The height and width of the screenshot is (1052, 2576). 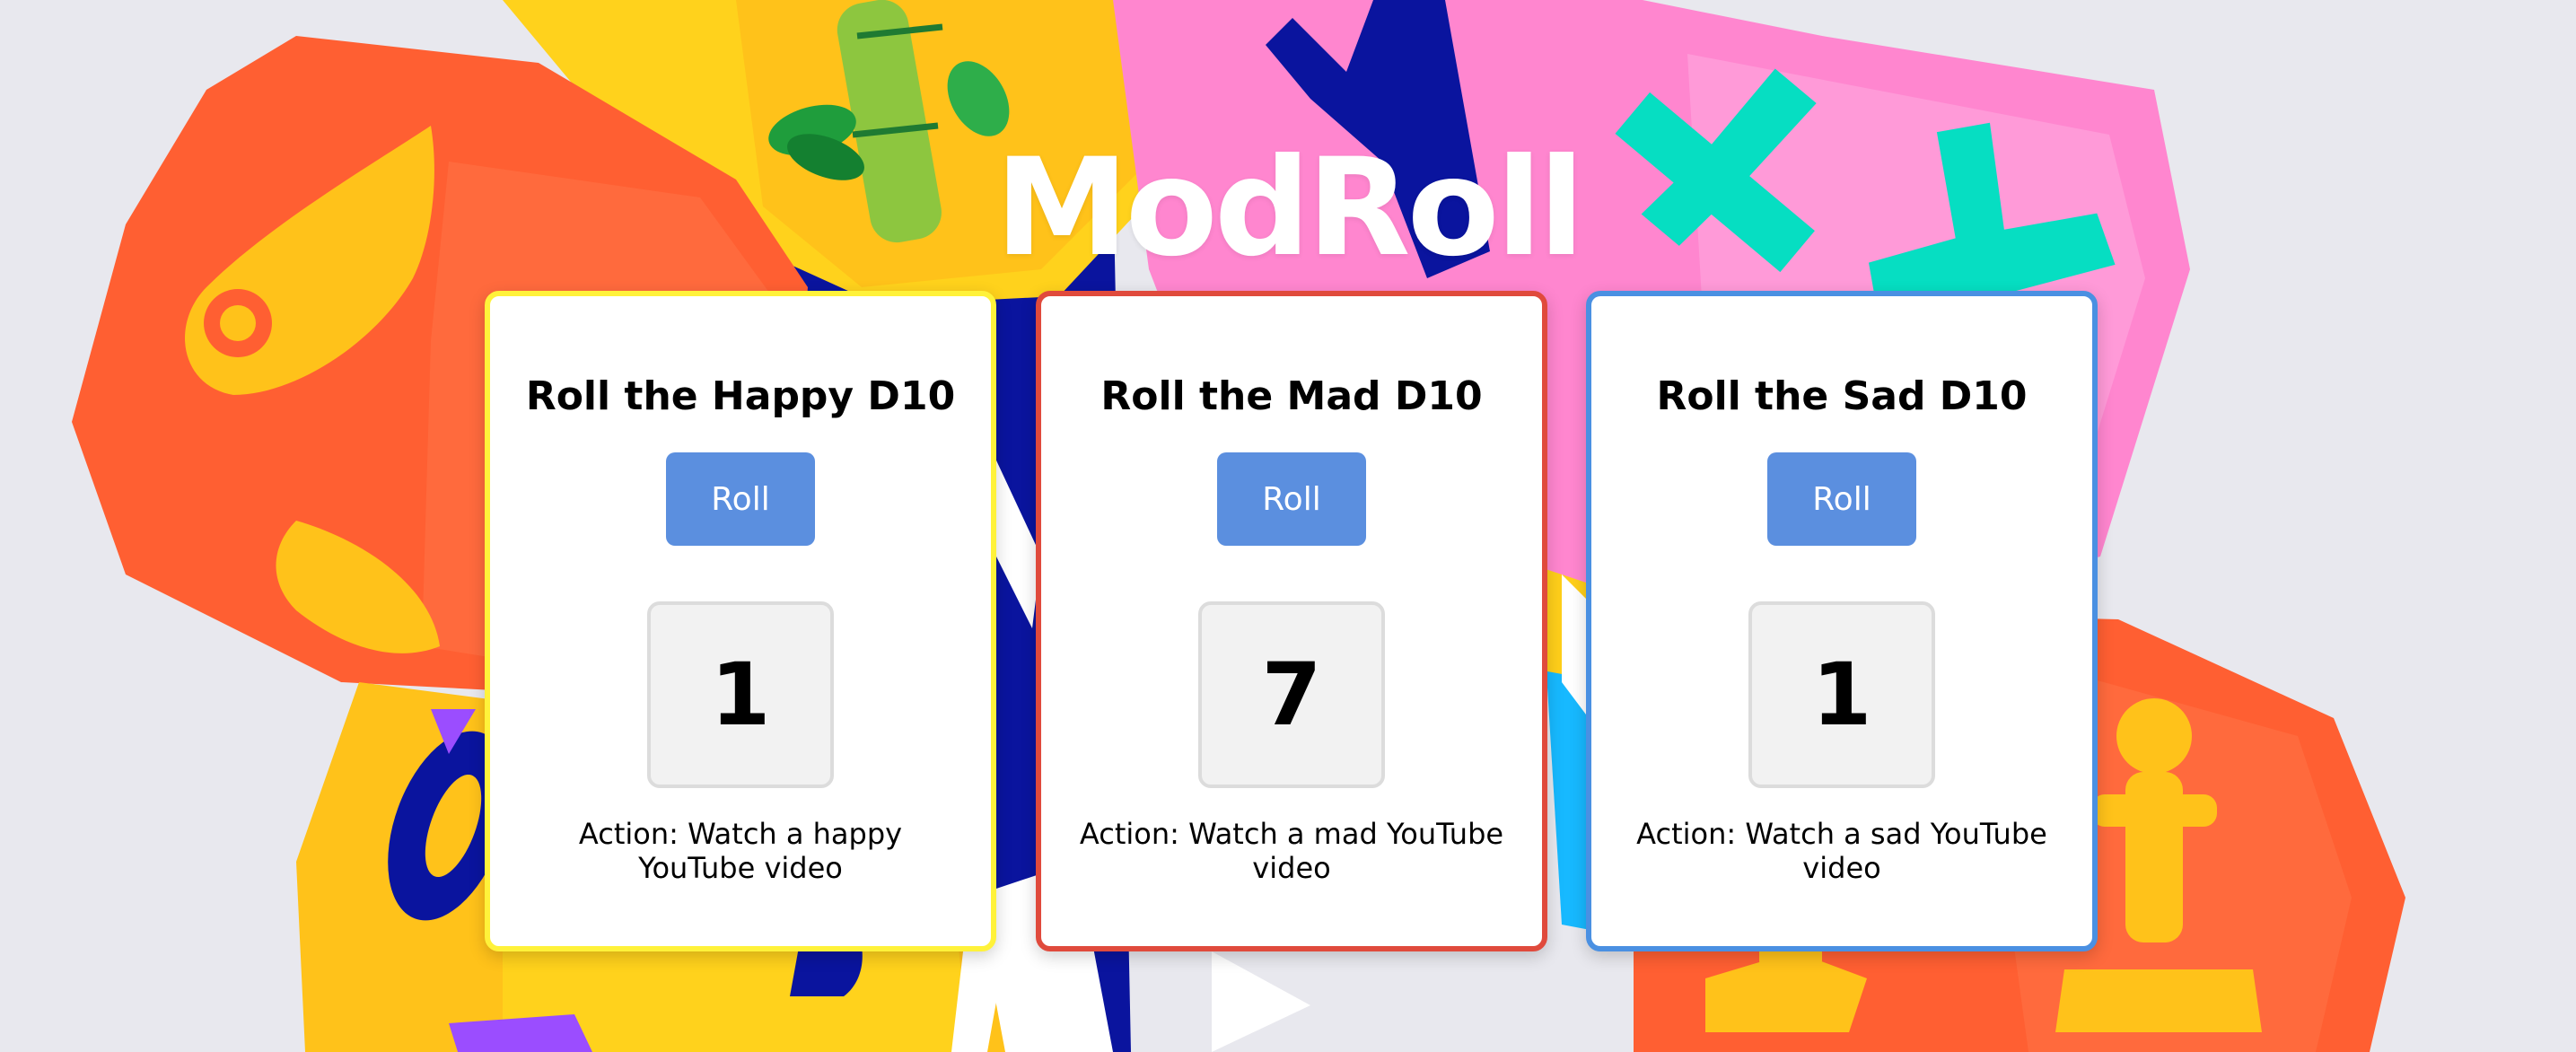 I want to click on card-title: Roll the Mad D10, so click(x=1291, y=396).